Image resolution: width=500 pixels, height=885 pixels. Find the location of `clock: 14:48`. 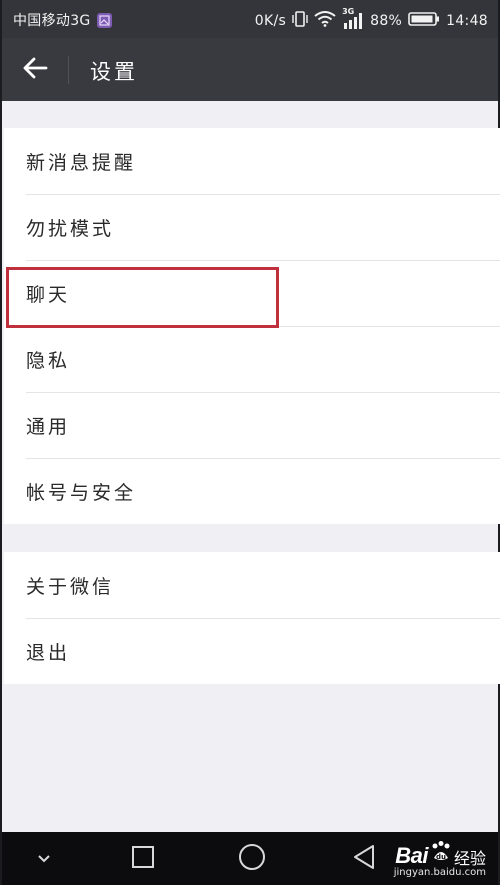

clock: 14:48 is located at coordinates (467, 21).